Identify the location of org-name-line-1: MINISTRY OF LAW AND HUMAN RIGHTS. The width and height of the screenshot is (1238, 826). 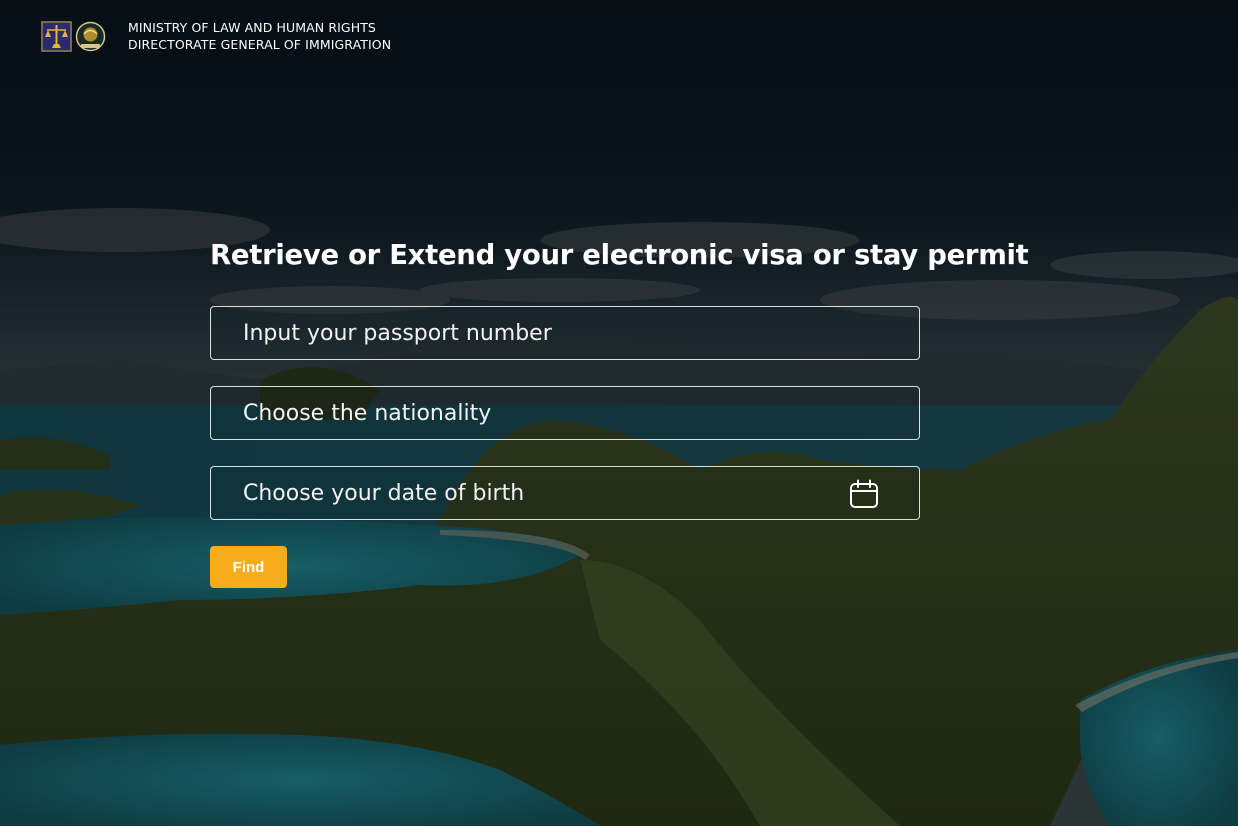
(252, 27).